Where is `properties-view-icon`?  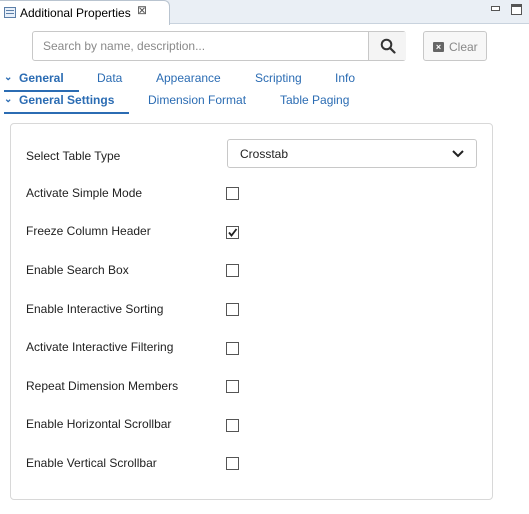 properties-view-icon is located at coordinates (10, 12).